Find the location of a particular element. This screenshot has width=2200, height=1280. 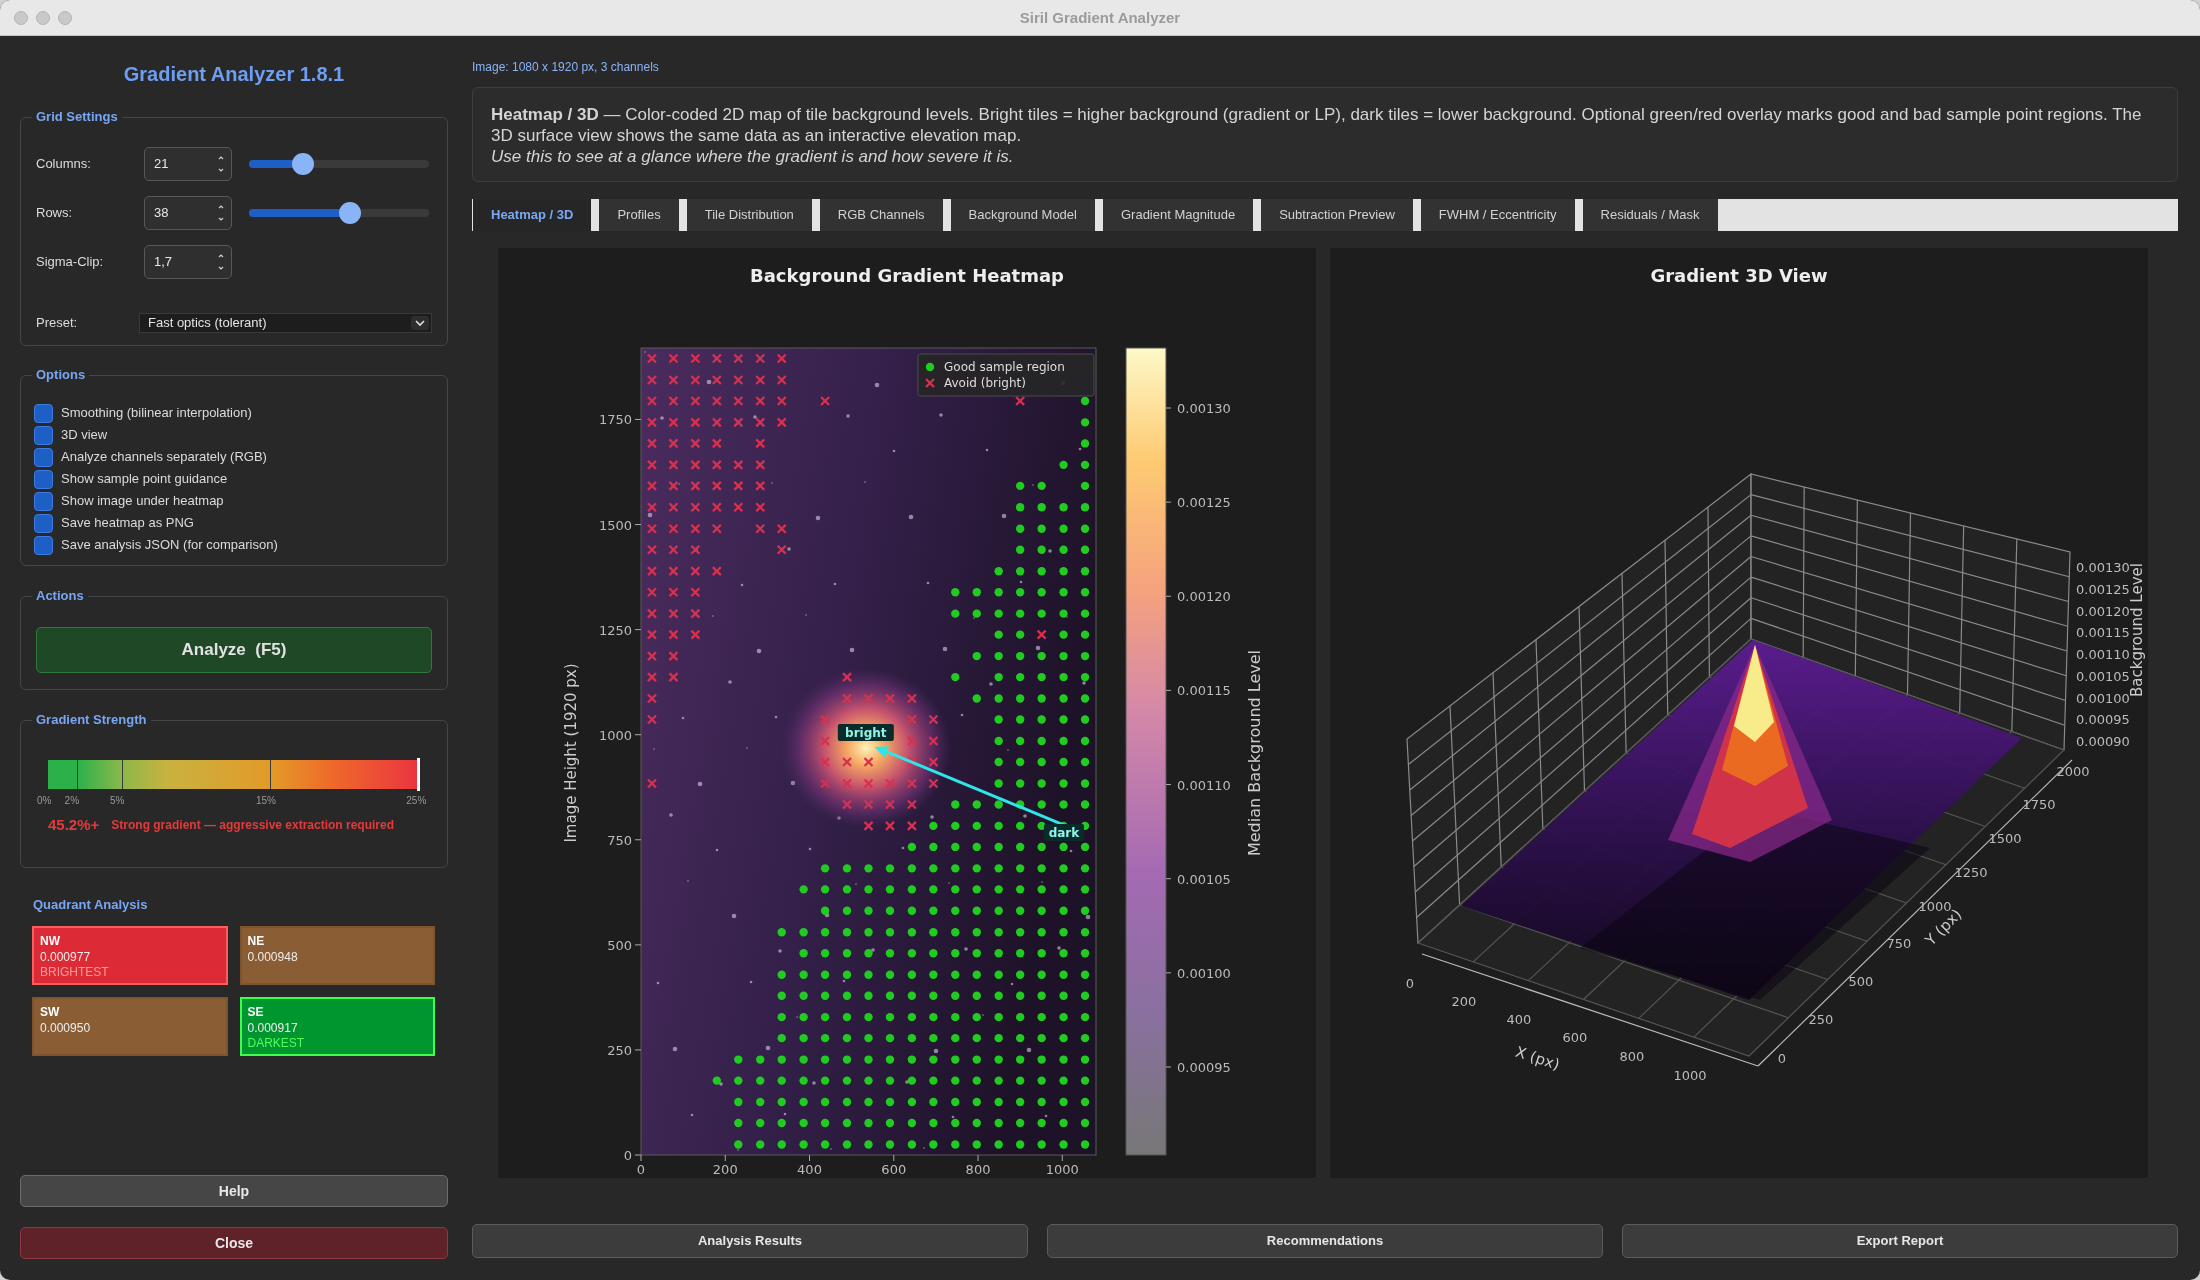

scale-label: 25% is located at coordinates (416, 801).